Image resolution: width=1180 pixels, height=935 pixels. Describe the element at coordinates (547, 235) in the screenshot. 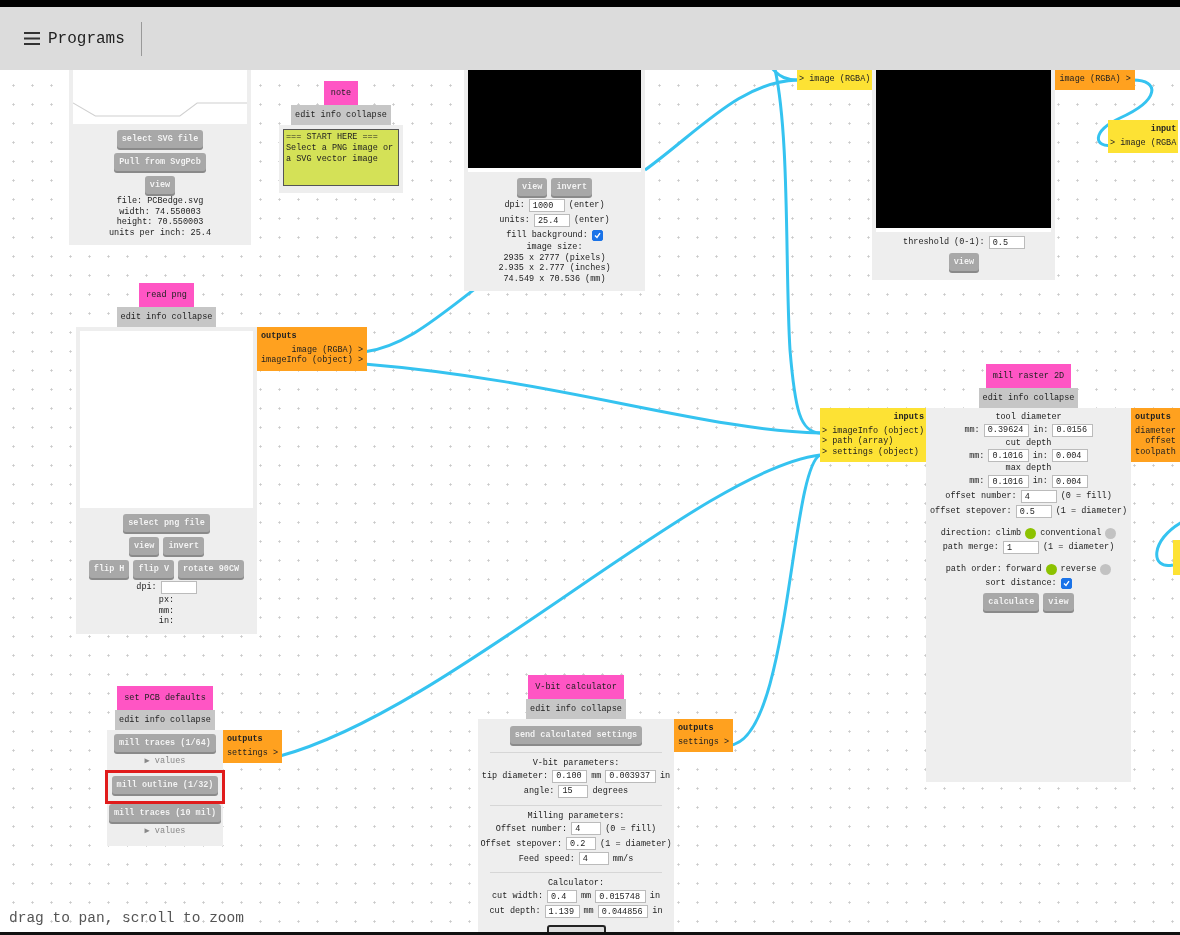

I see `checkbox-label: fill background:` at that location.